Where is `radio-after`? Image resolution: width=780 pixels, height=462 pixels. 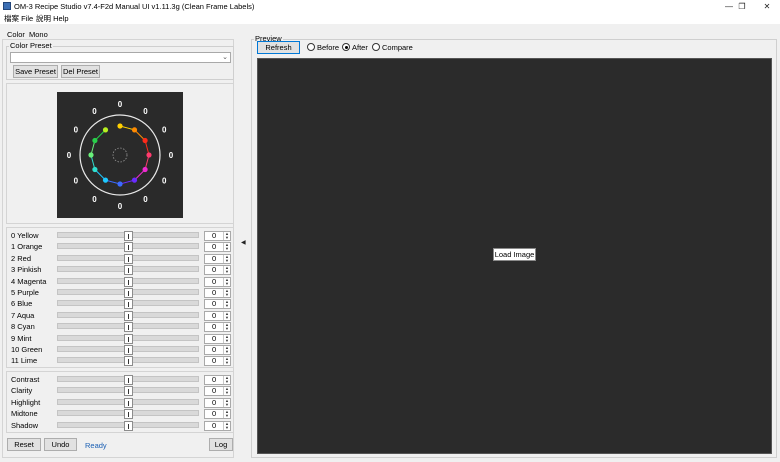
radio-after is located at coordinates (346, 47).